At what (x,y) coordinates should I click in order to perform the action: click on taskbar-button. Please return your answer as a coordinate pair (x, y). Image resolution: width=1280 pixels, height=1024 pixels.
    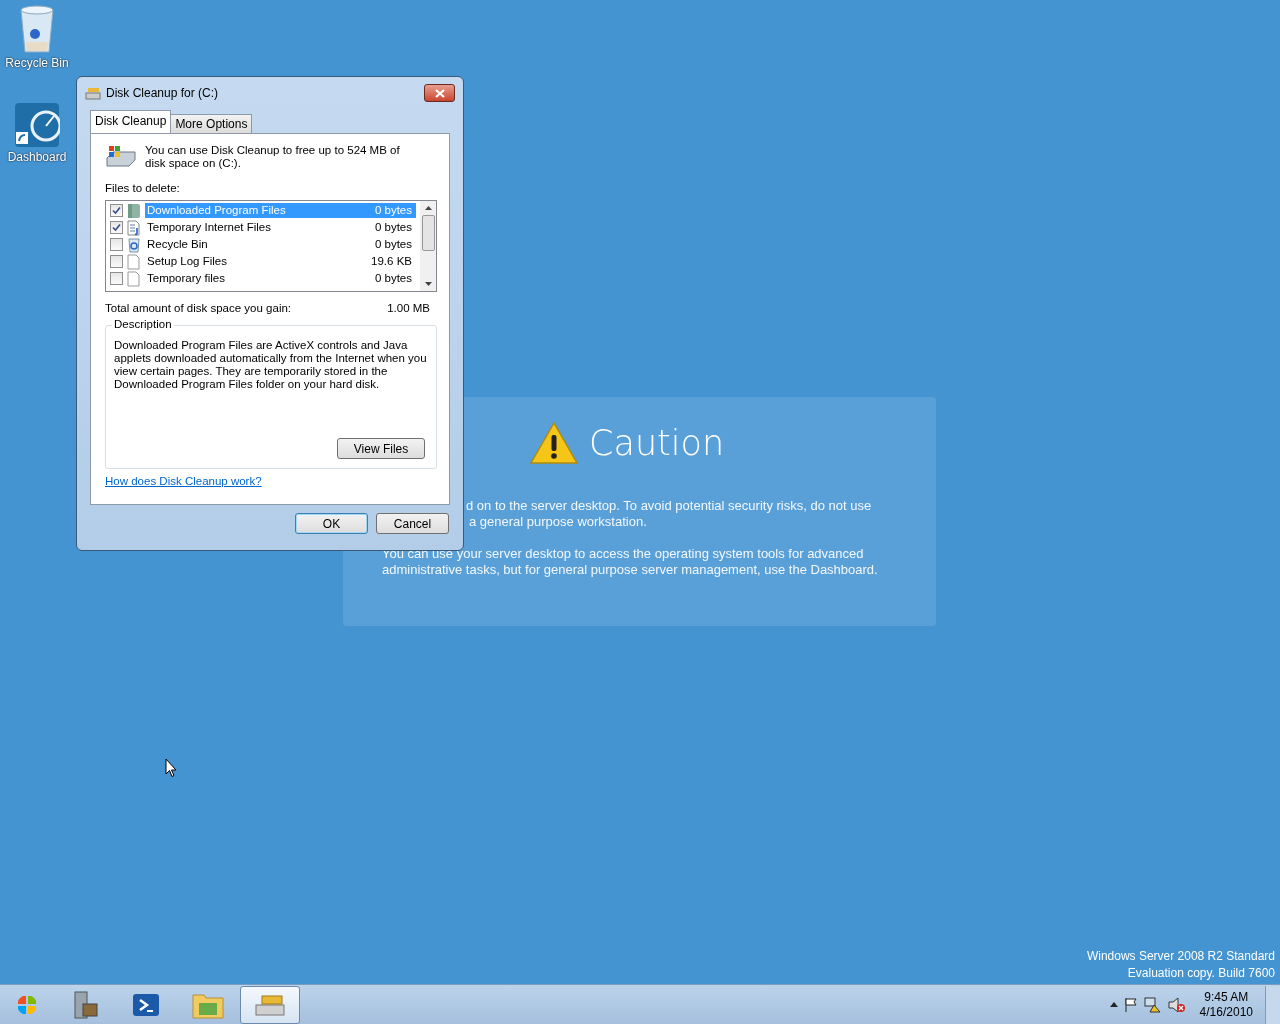
    Looking at the image, I should click on (270, 1004).